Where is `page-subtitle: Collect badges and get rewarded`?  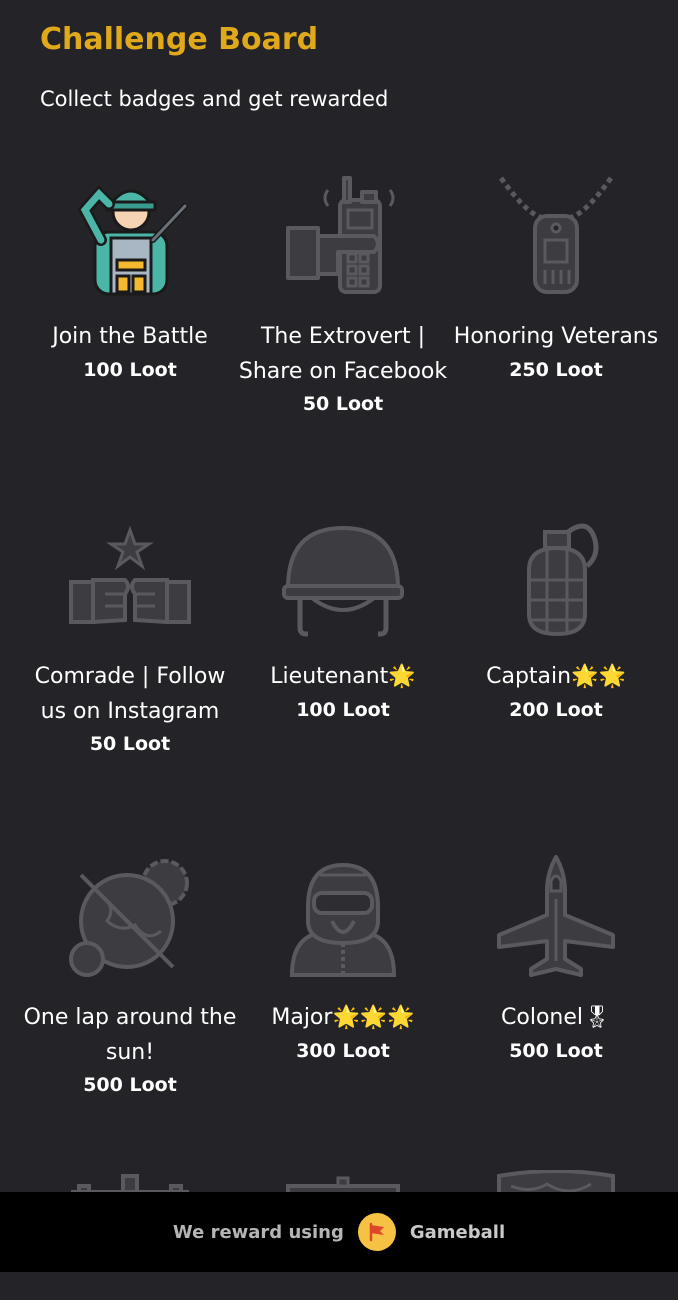
page-subtitle: Collect badges and get rewarded is located at coordinates (214, 99).